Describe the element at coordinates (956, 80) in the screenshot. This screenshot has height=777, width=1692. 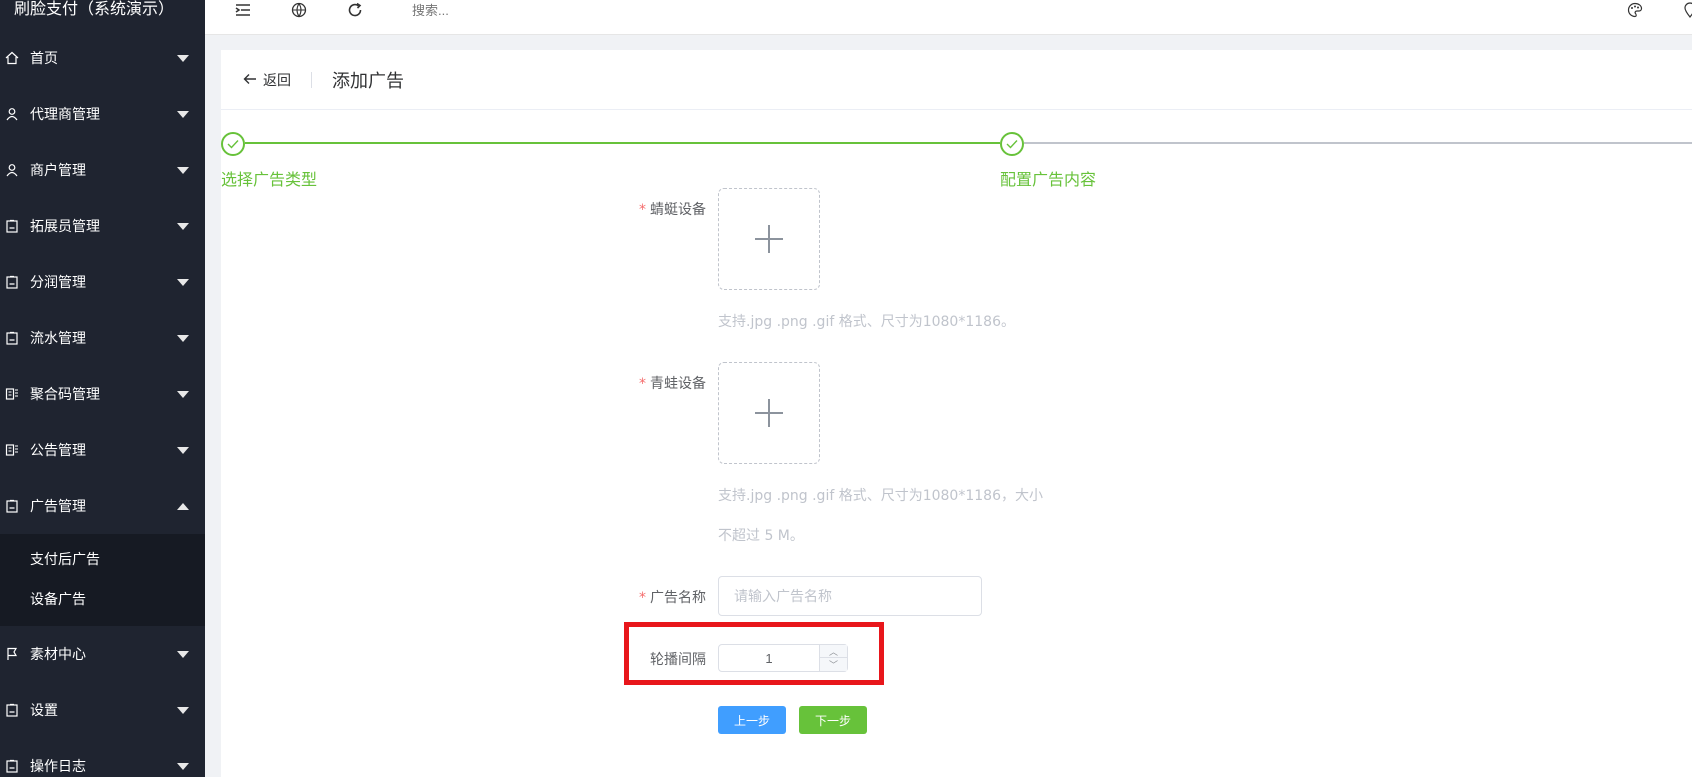
I see `page-header: 返回 添加广告` at that location.